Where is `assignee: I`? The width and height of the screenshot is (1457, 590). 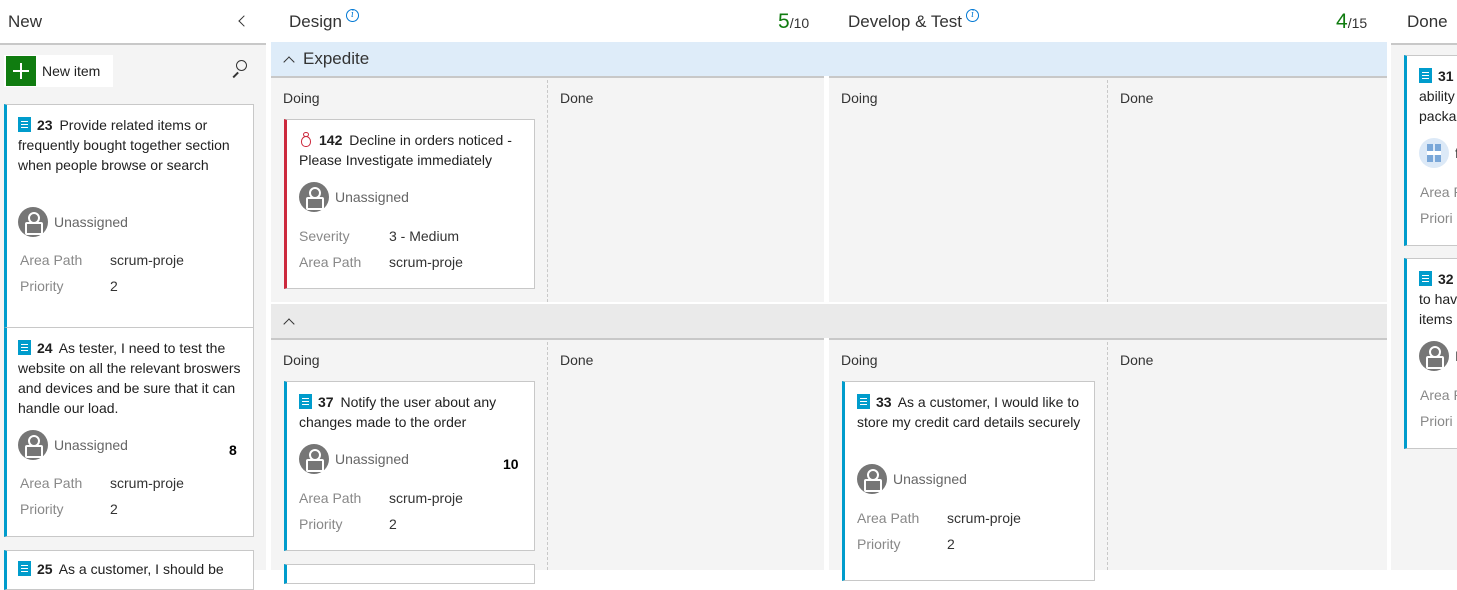
assignee: I is located at coordinates (1438, 356).